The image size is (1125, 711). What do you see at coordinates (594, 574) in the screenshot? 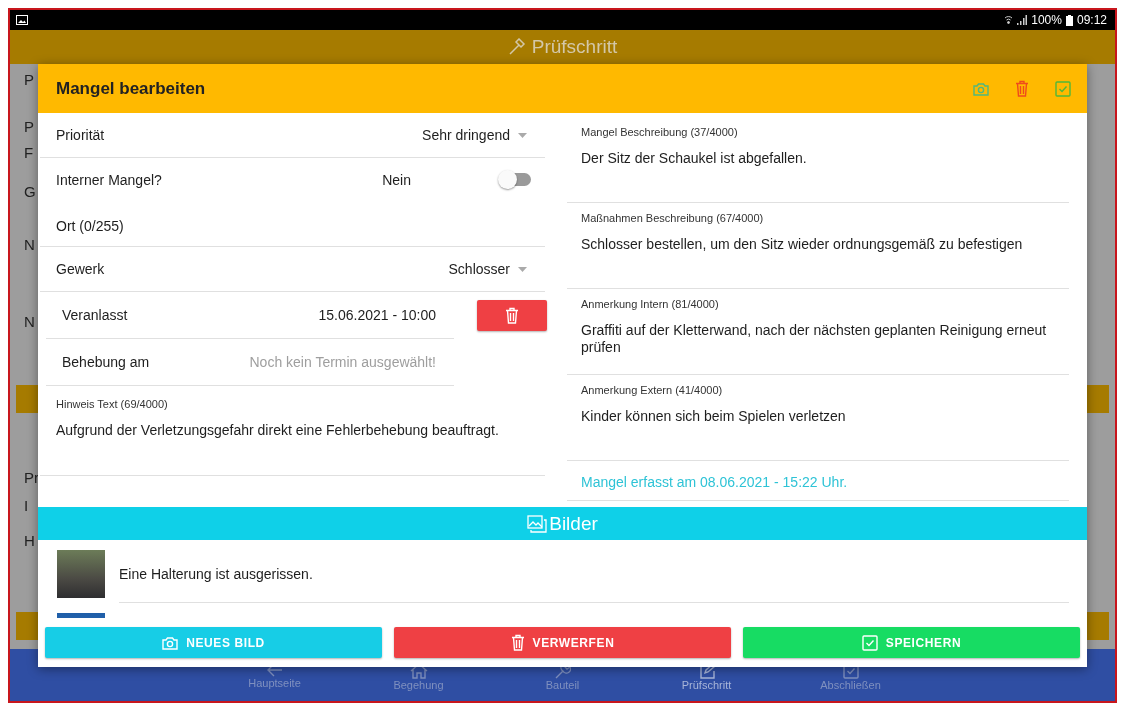
I see `image-caption: Eine Halterung ist ausgerissen.` at bounding box center [594, 574].